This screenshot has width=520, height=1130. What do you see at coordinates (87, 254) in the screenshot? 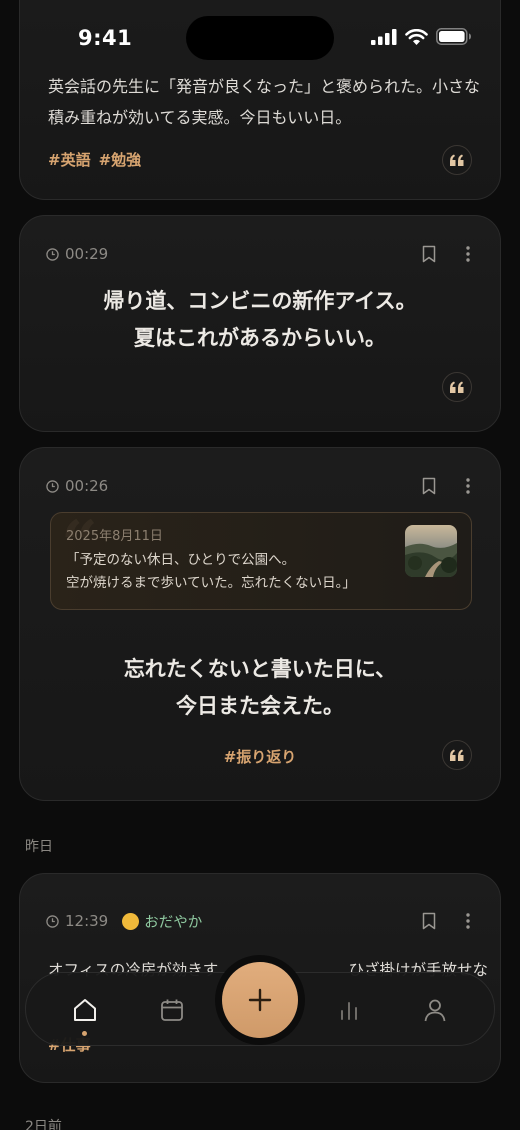
I see `time-label: 00:29` at bounding box center [87, 254].